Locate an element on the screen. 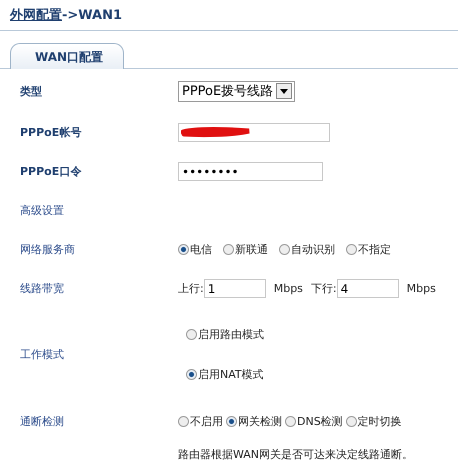  field-label: 线路带宽 is located at coordinates (42, 288).